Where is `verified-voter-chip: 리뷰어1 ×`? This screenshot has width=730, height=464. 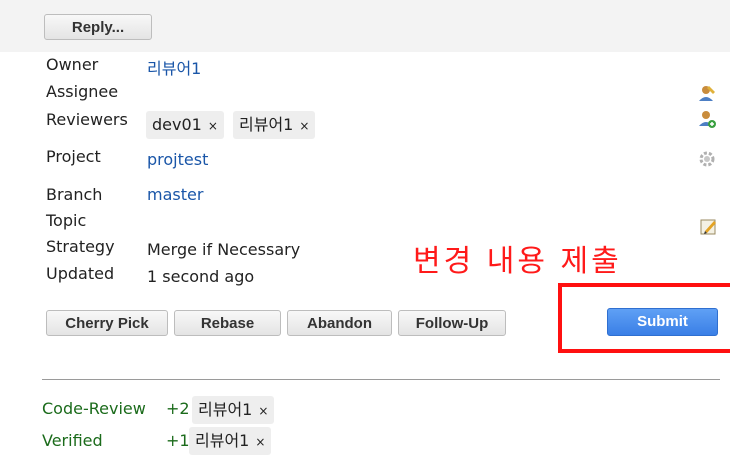 verified-voter-chip: 리뷰어1 × is located at coordinates (230, 441).